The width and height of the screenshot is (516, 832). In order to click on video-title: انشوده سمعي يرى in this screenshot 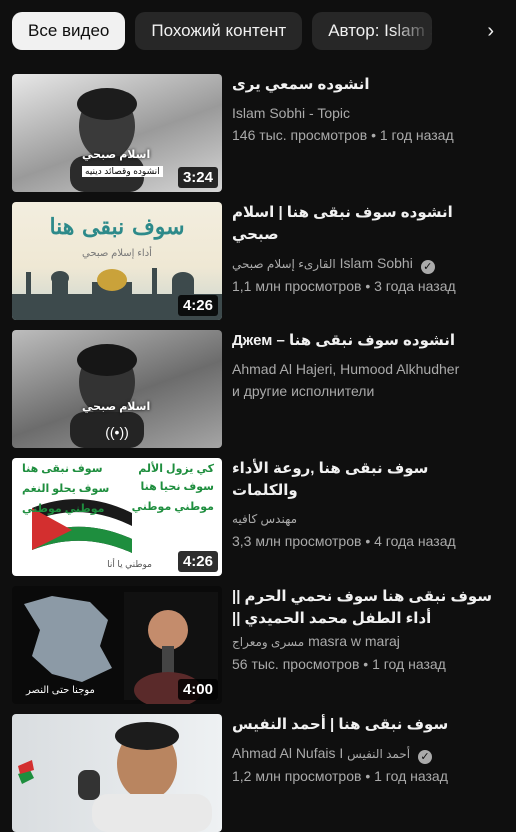, I will do `click(364, 85)`.